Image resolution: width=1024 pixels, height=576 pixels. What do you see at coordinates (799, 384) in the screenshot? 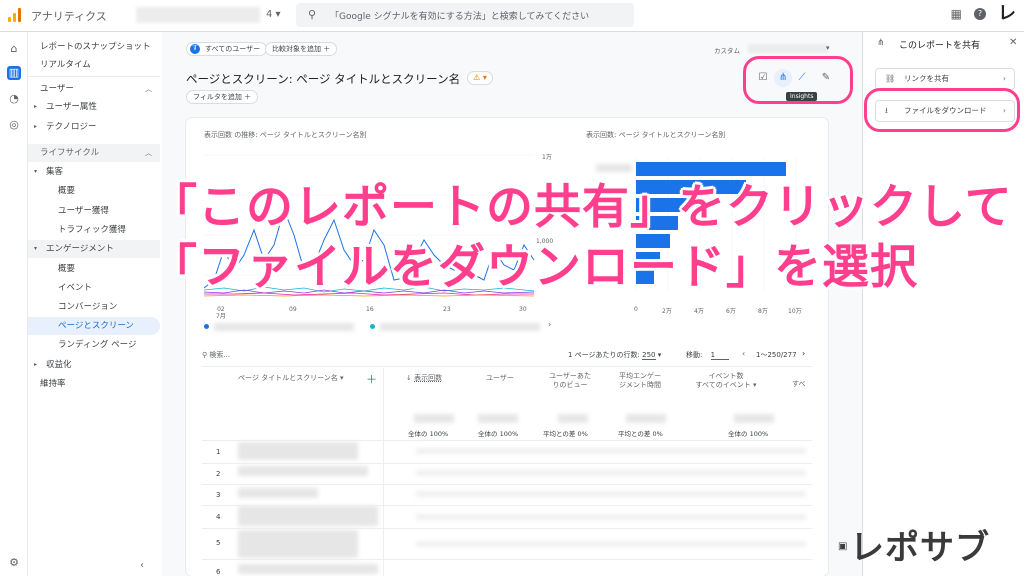
I see `col-header-more: すべ` at bounding box center [799, 384].